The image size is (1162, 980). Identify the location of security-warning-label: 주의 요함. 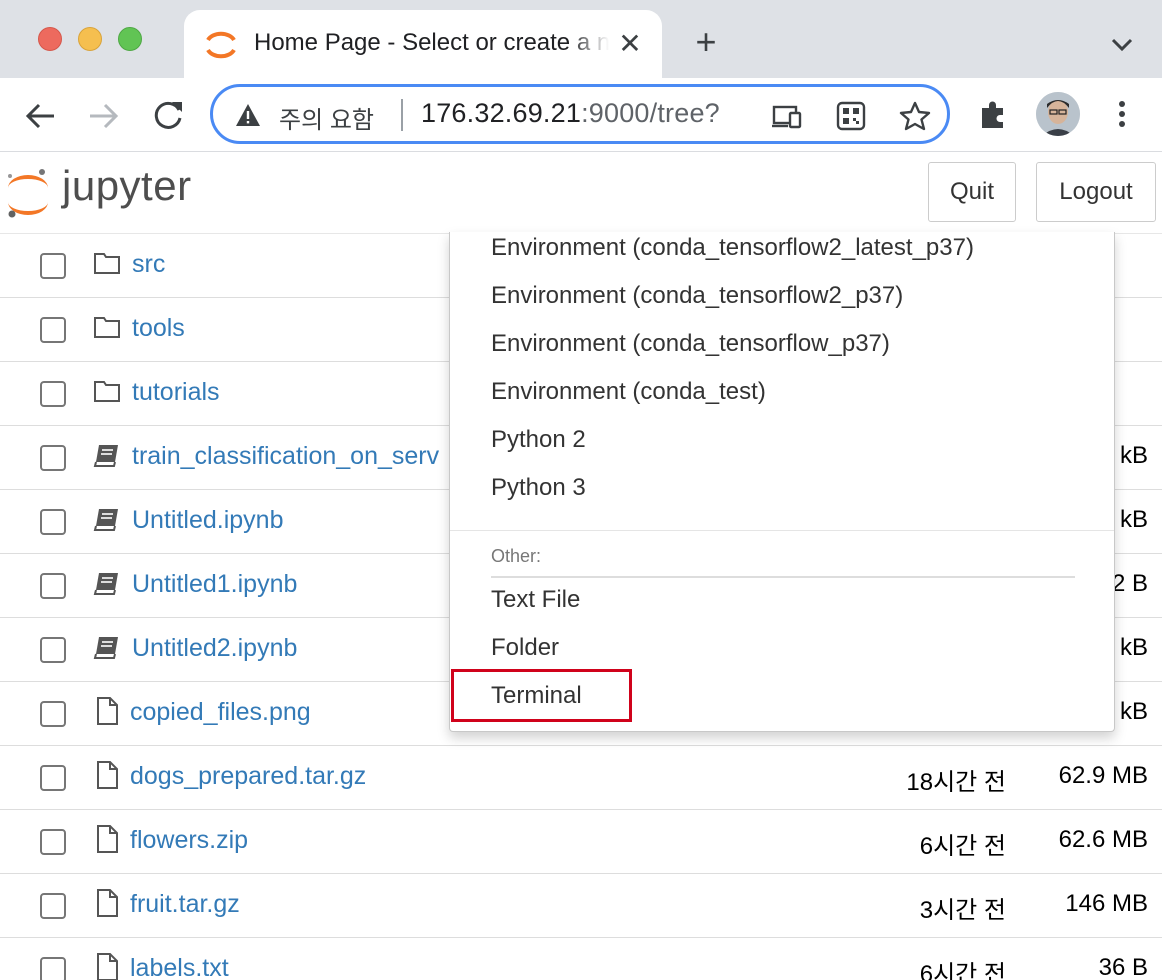
(326, 117).